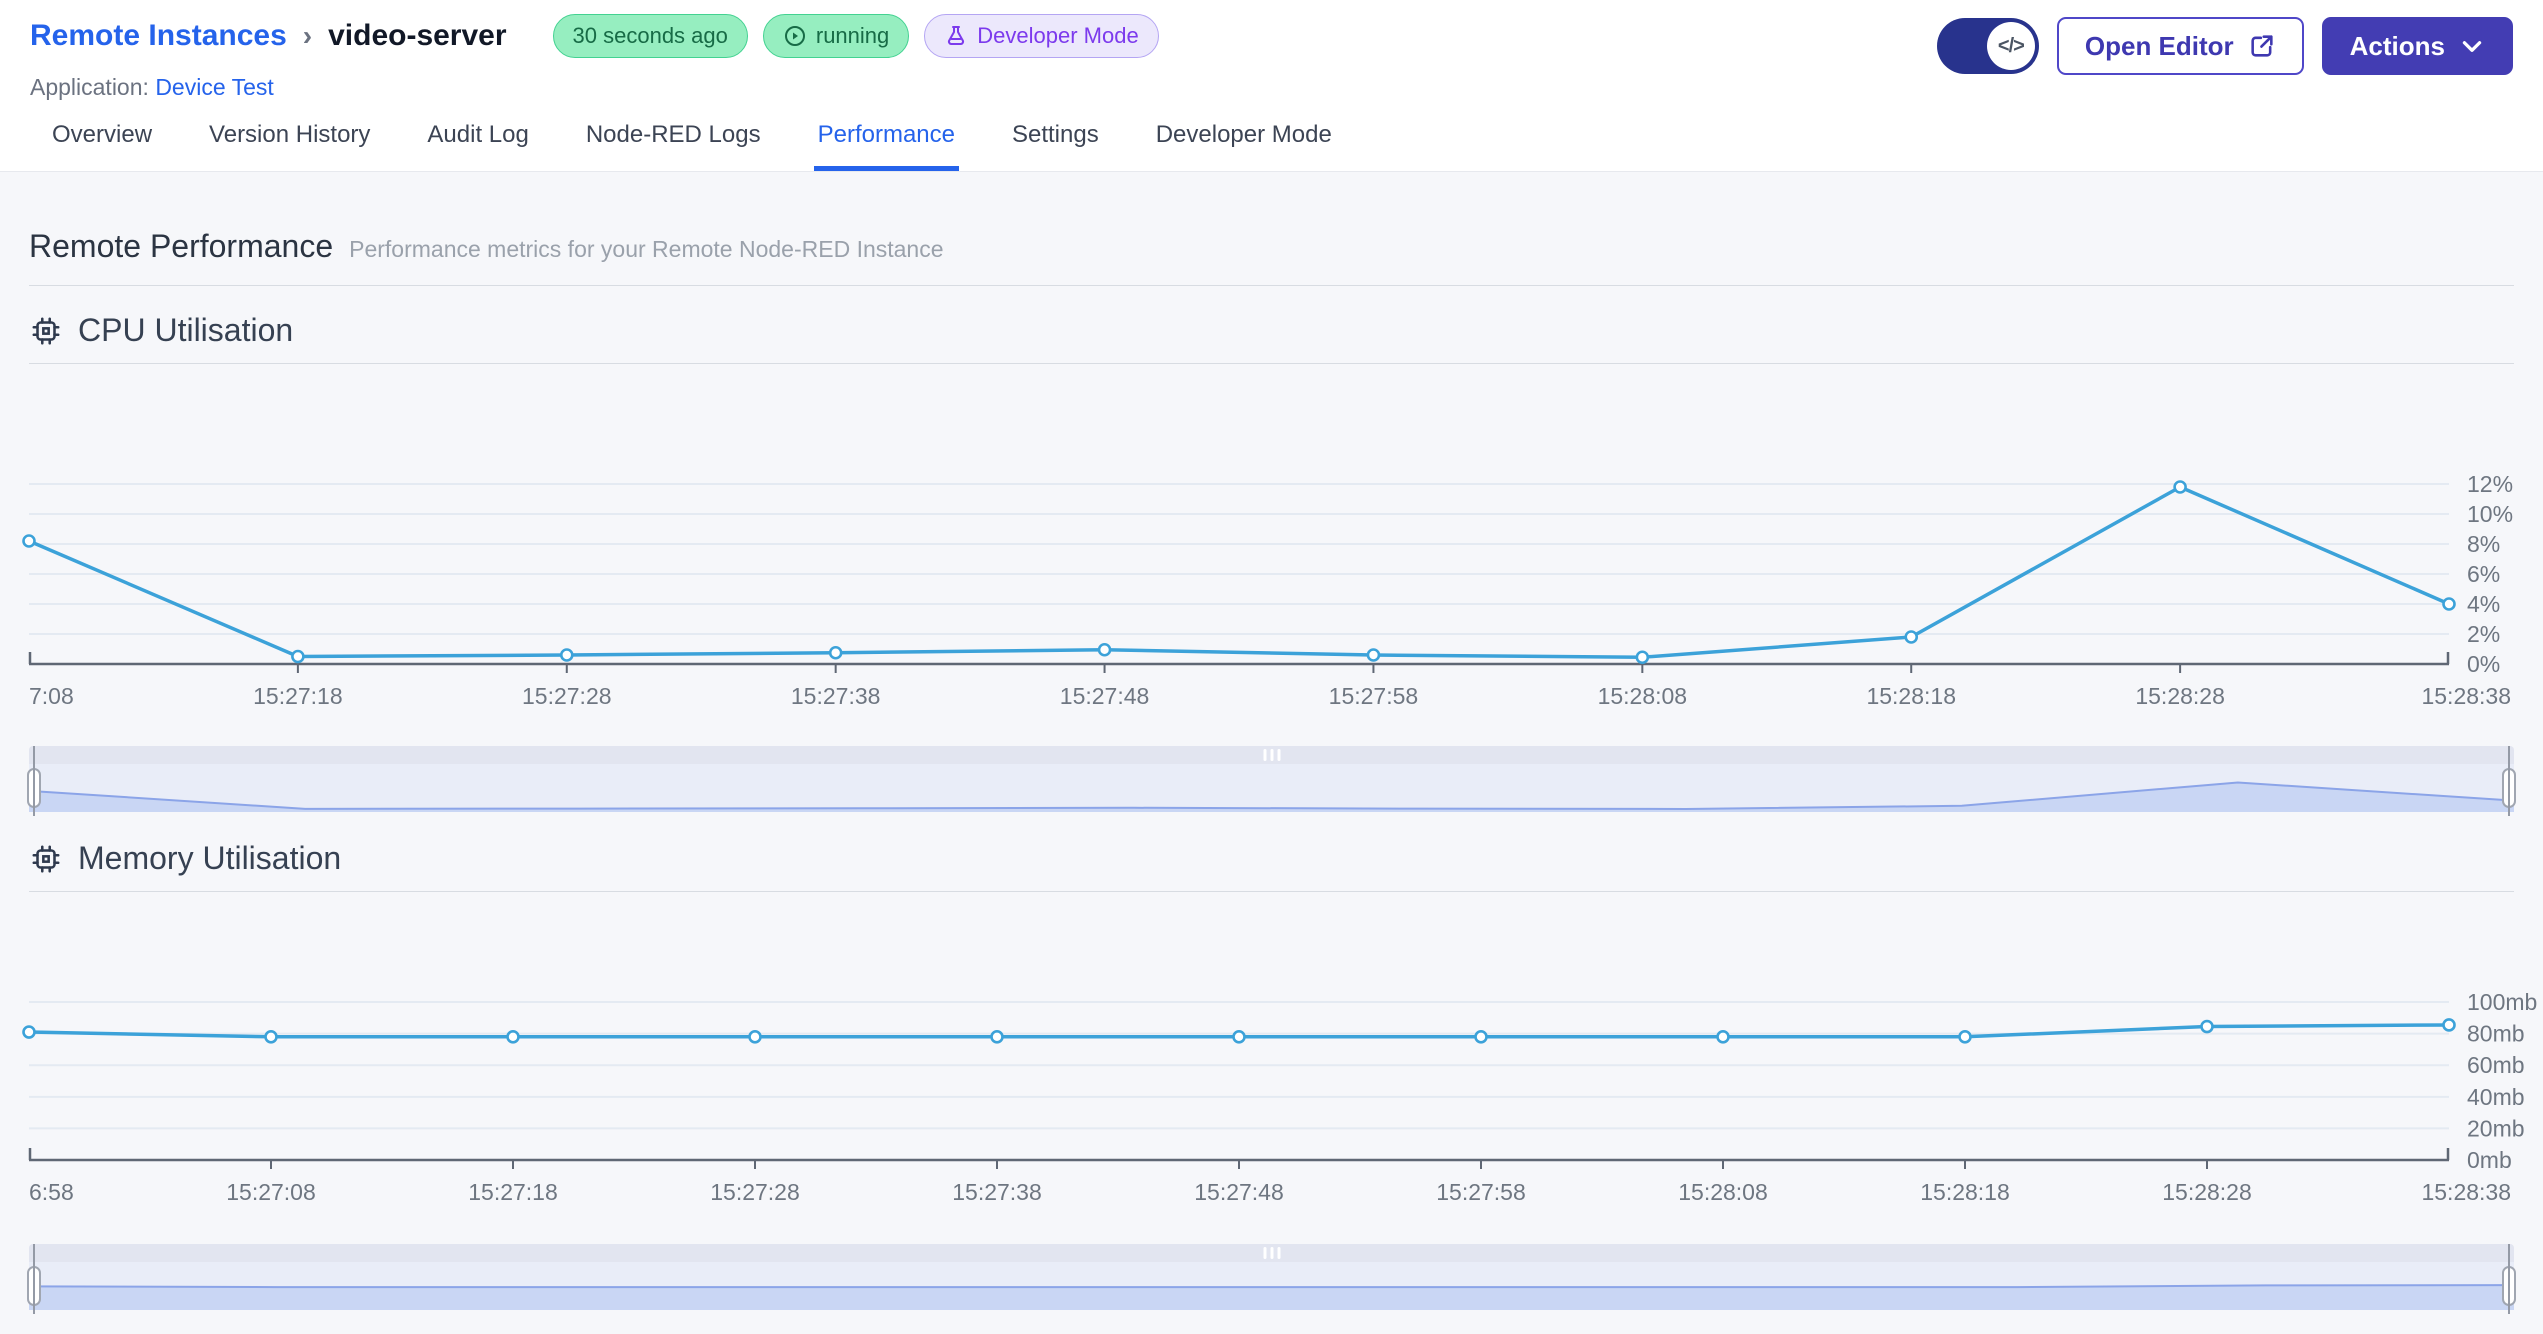  Describe the element at coordinates (2159, 45) in the screenshot. I see `open-editor-label: Open Editor` at that location.